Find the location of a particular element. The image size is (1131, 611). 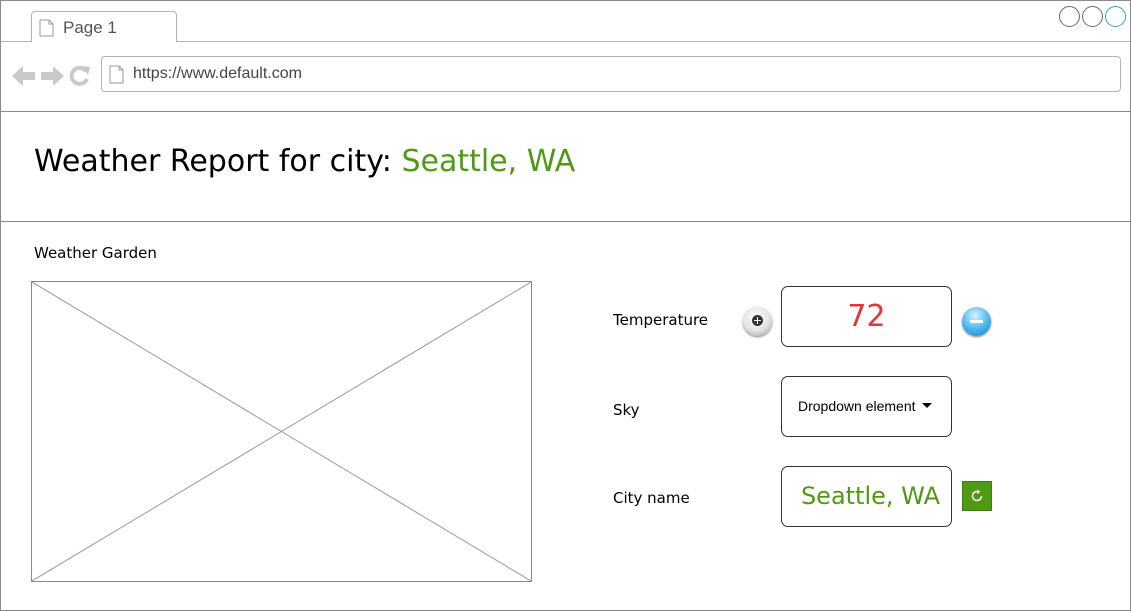

sky-dropdown: Dropdown element is located at coordinates (866, 406).